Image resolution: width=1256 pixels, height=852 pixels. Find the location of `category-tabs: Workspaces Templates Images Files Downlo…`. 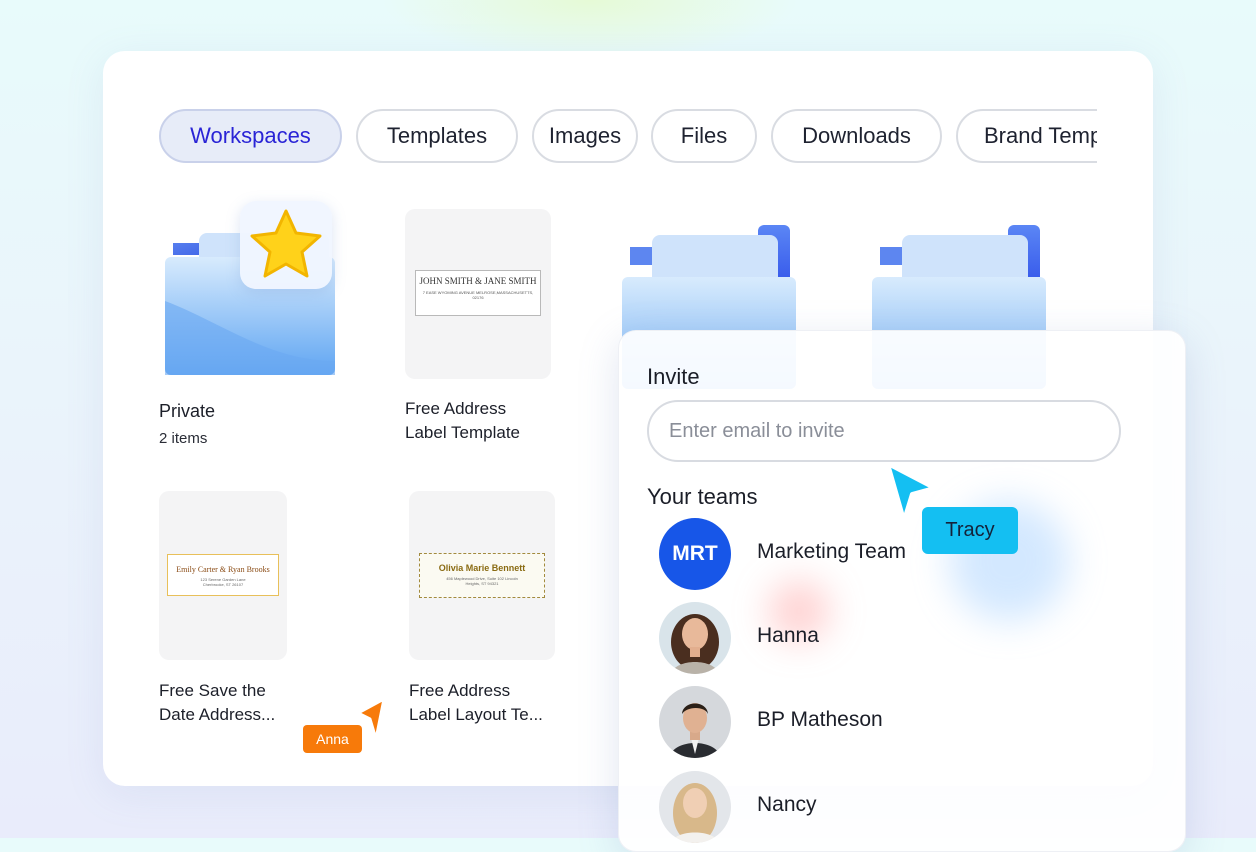

category-tabs: Workspaces Templates Images Files Downlo… is located at coordinates (628, 138).